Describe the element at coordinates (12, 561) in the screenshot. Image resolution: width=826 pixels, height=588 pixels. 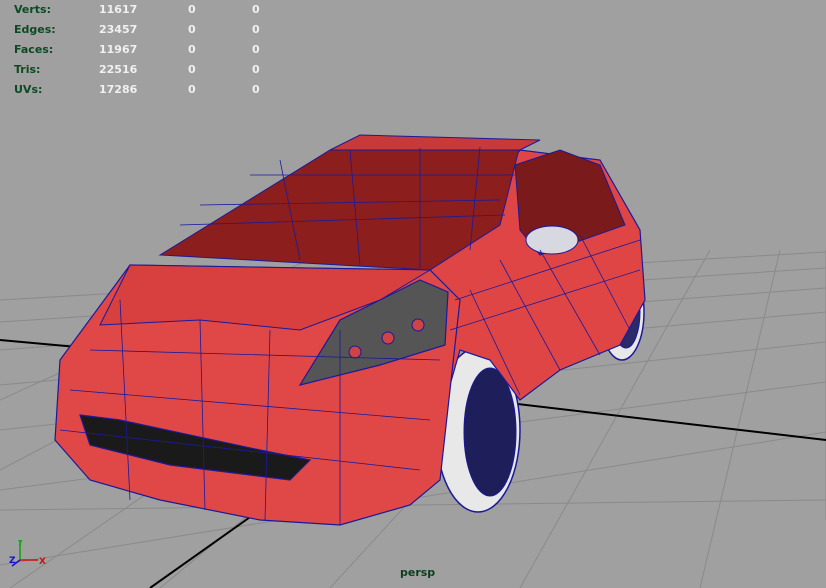
I see `axis-z-label: Z` at that location.